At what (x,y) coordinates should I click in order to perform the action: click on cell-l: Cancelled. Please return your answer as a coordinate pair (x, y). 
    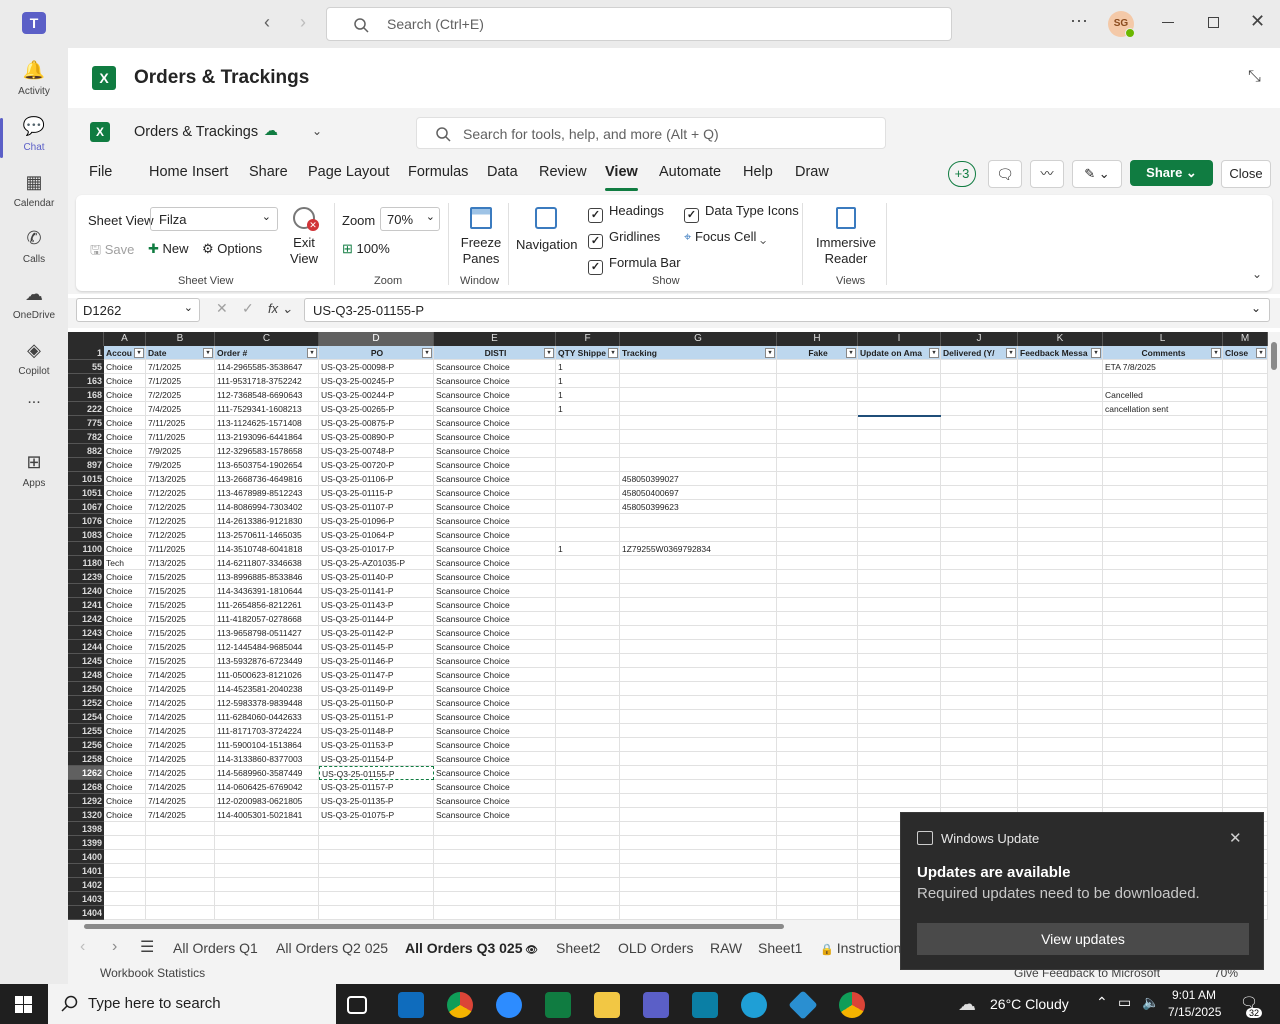
    Looking at the image, I should click on (1163, 395).